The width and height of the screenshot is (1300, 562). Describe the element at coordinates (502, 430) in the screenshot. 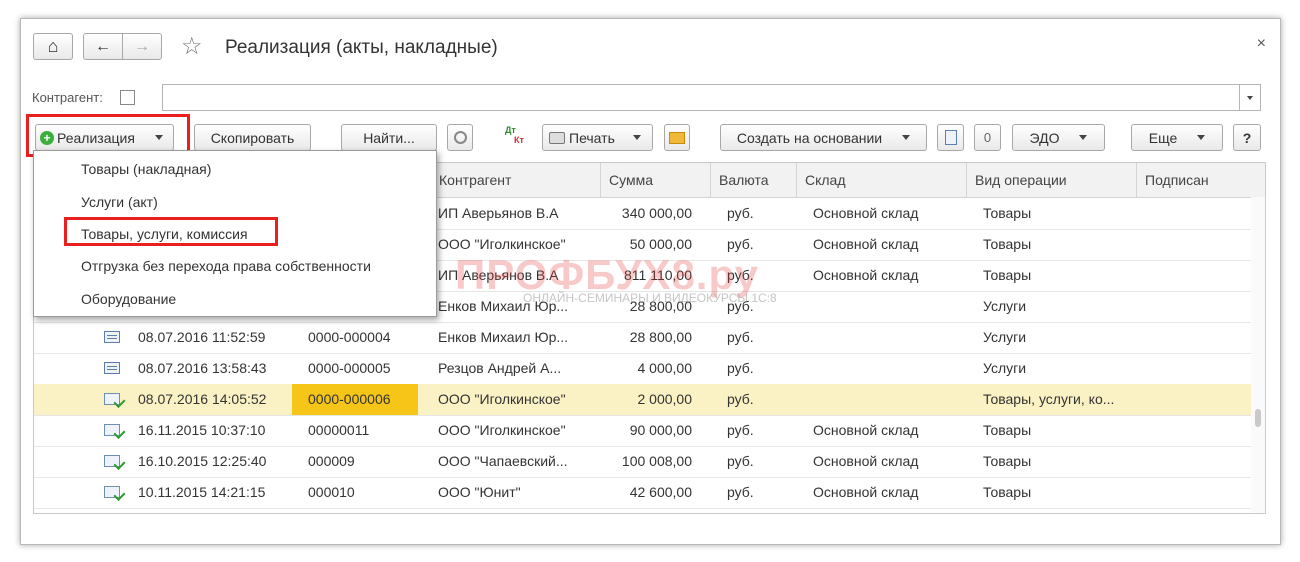

I see `cell-contractor: ООО "Иголкинское"` at that location.